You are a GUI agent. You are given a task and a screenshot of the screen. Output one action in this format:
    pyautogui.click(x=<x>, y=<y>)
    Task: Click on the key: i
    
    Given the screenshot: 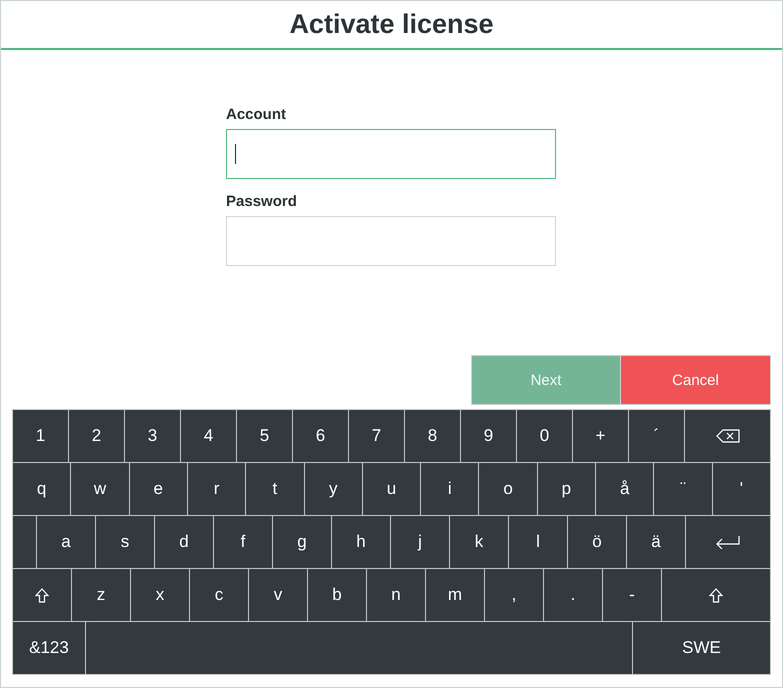 What is the action you would take?
    pyautogui.click(x=449, y=489)
    